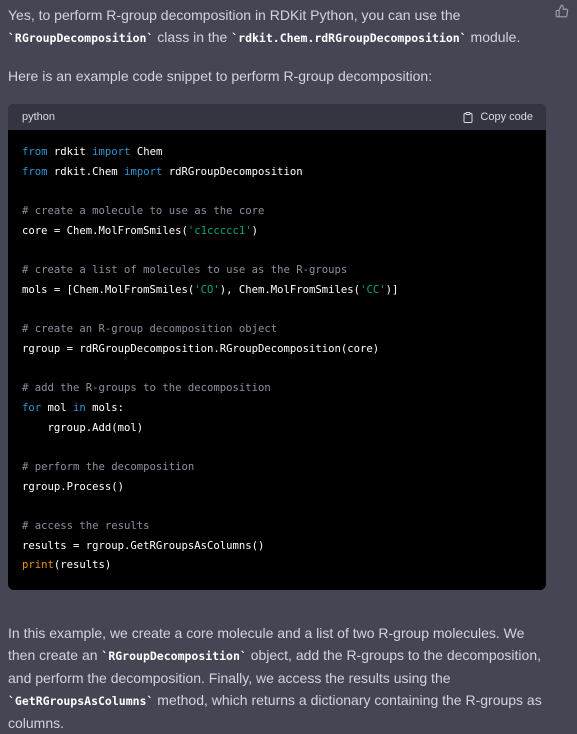 Image resolution: width=577 pixels, height=734 pixels. What do you see at coordinates (38, 565) in the screenshot?
I see `code-token: print` at bounding box center [38, 565].